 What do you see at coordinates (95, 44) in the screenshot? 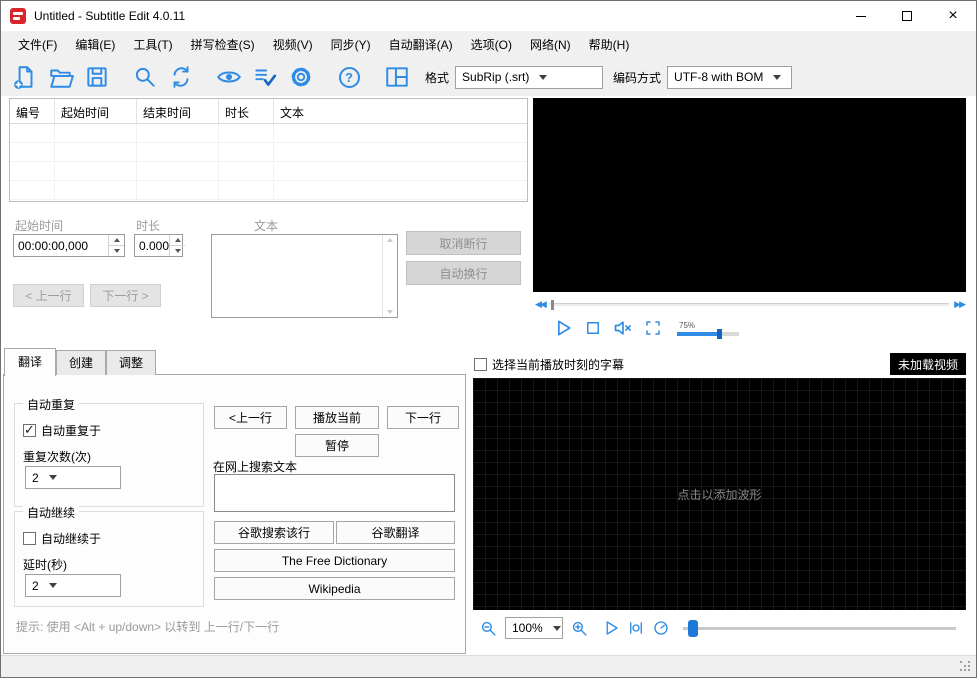
I see `menu-edit: 编辑(E)` at bounding box center [95, 44].